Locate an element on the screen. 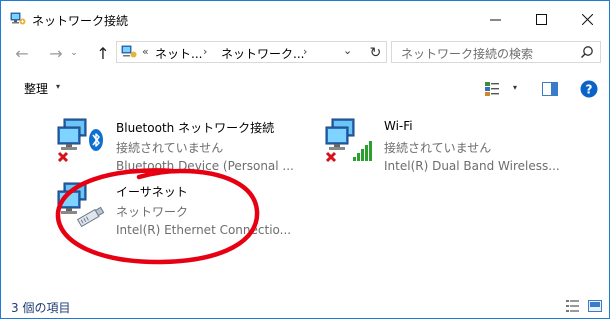 The image size is (610, 319). item-count: 3 個の項目 is located at coordinates (41, 308).